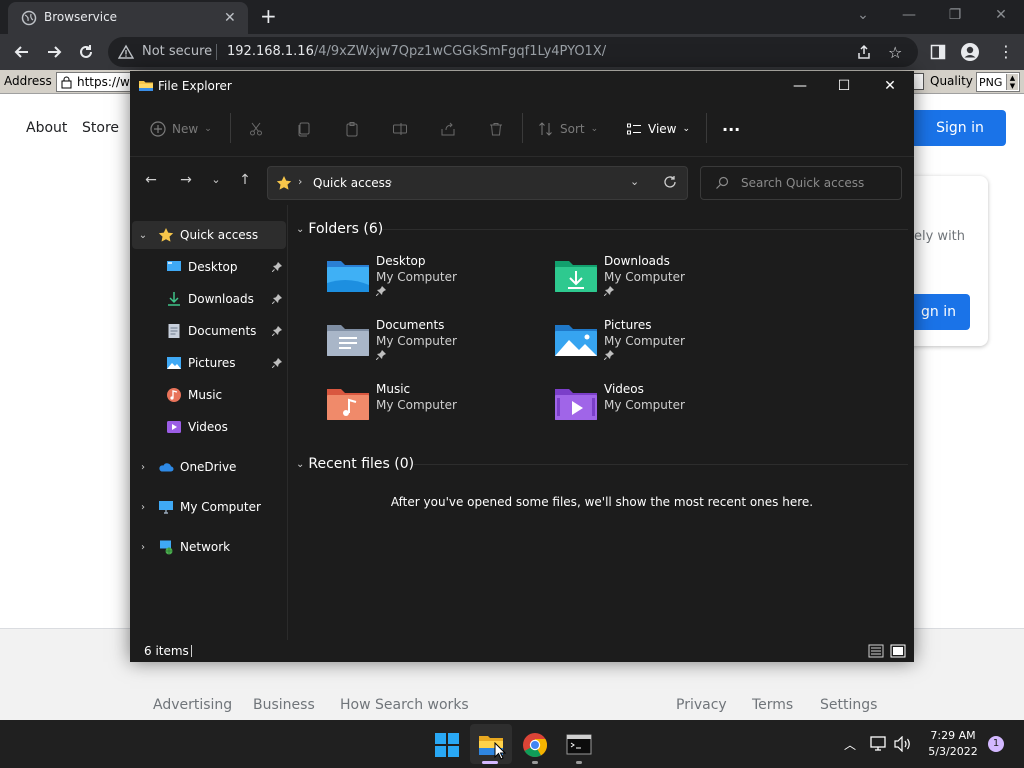 The width and height of the screenshot is (1024, 768). What do you see at coordinates (436, 282) in the screenshot?
I see `folder-tile-desktop: Desktop My Computer` at bounding box center [436, 282].